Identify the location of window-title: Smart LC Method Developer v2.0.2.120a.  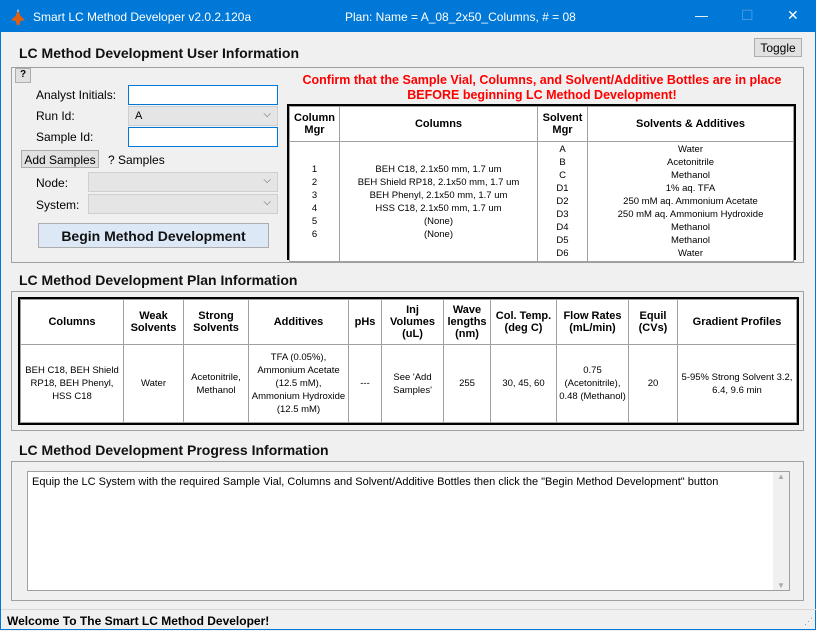
(142, 17).